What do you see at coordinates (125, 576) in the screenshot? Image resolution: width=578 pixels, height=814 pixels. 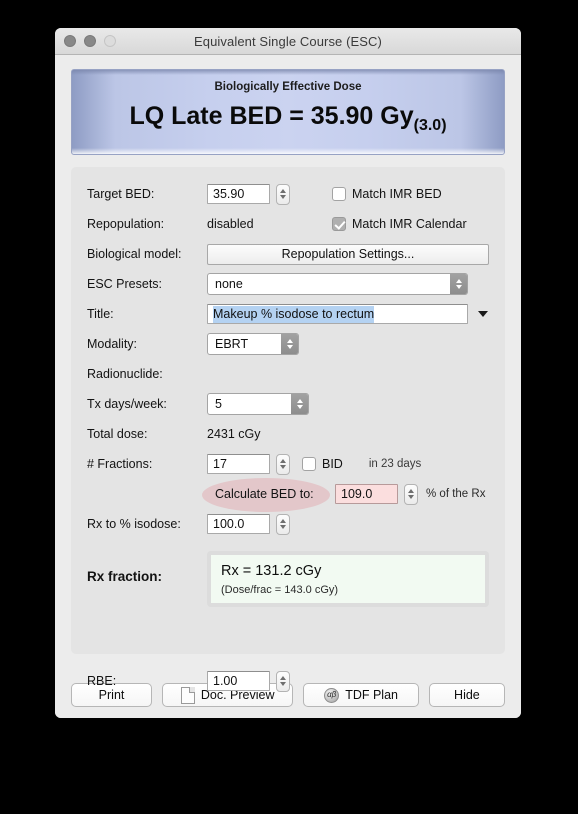 I see `rx-fraction-label: Rx fraction:` at bounding box center [125, 576].